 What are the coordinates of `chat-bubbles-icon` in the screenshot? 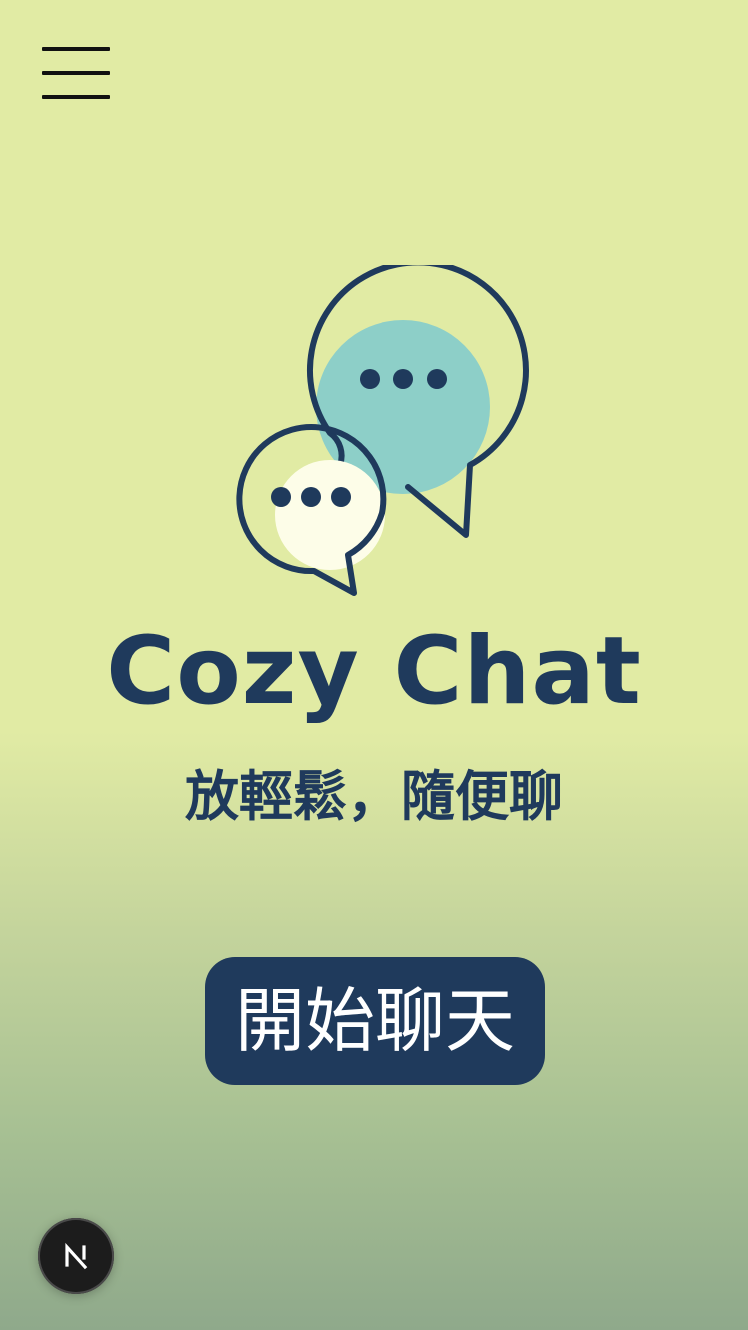 It's located at (380, 432).